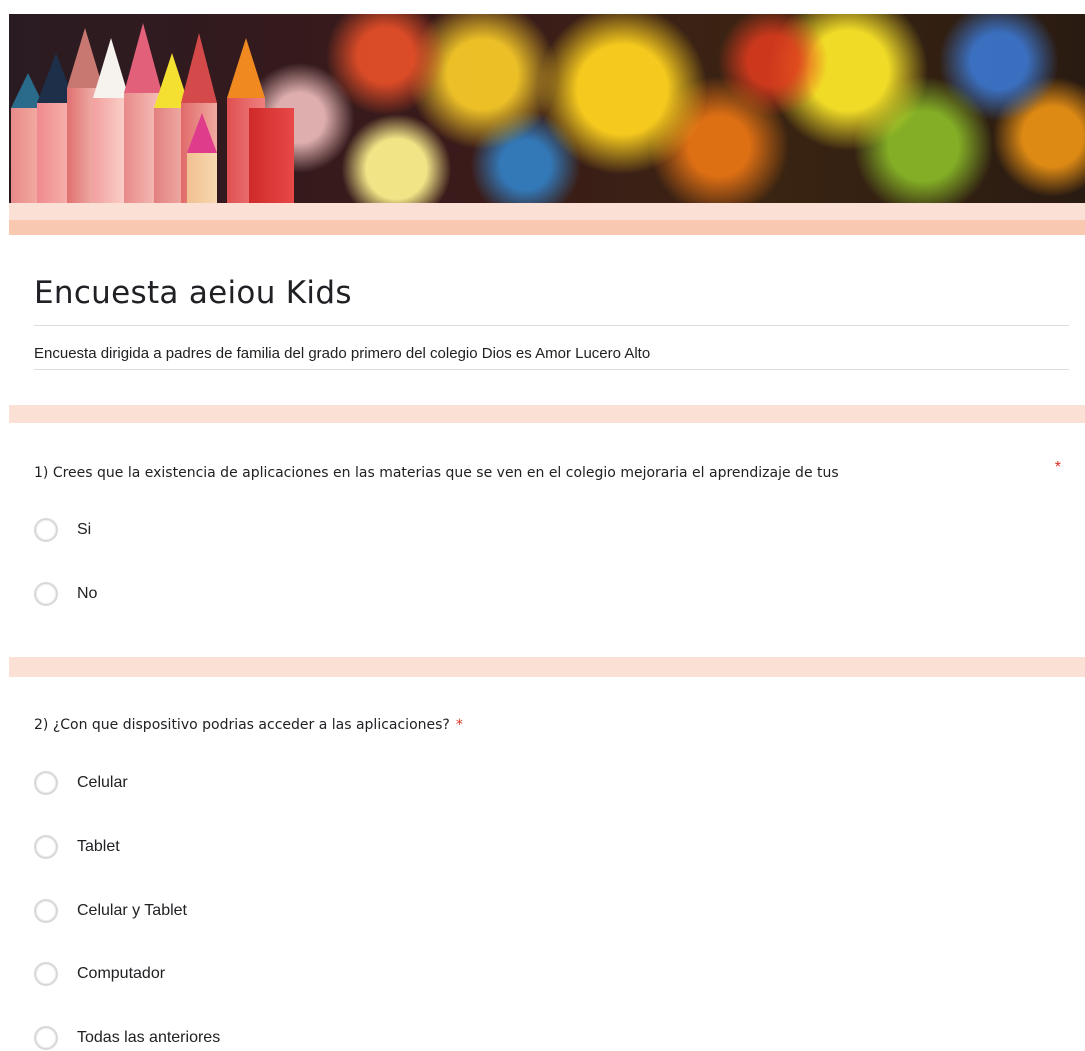 This screenshot has height=1051, width=1085. I want to click on required-asterisk-1: *, so click(1057, 467).